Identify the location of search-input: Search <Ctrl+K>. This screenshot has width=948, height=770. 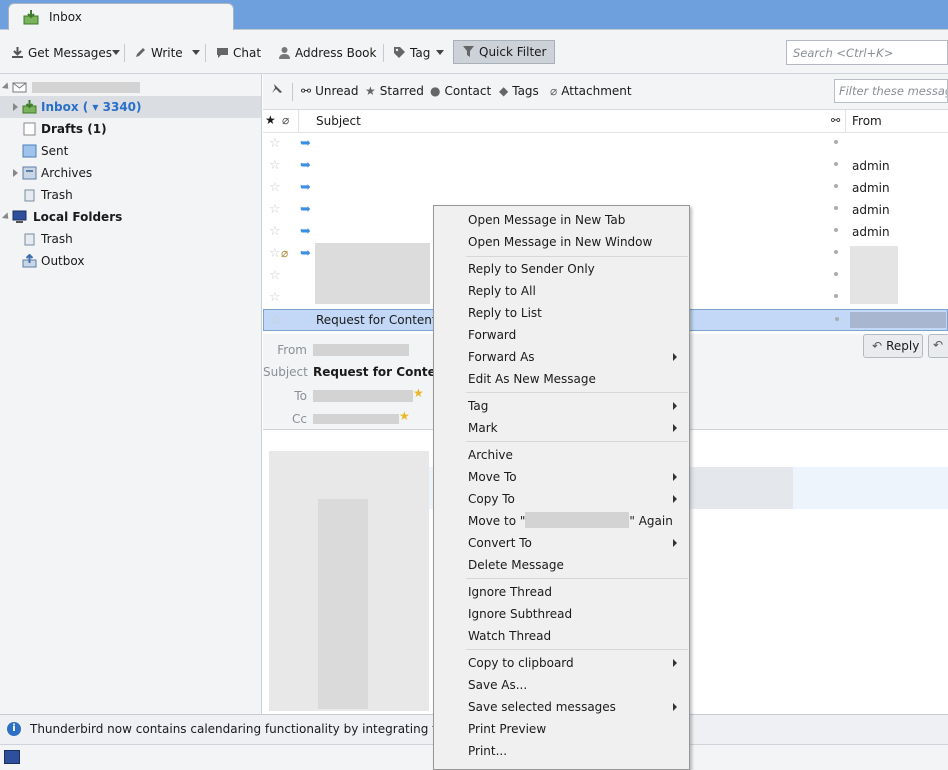
(867, 52).